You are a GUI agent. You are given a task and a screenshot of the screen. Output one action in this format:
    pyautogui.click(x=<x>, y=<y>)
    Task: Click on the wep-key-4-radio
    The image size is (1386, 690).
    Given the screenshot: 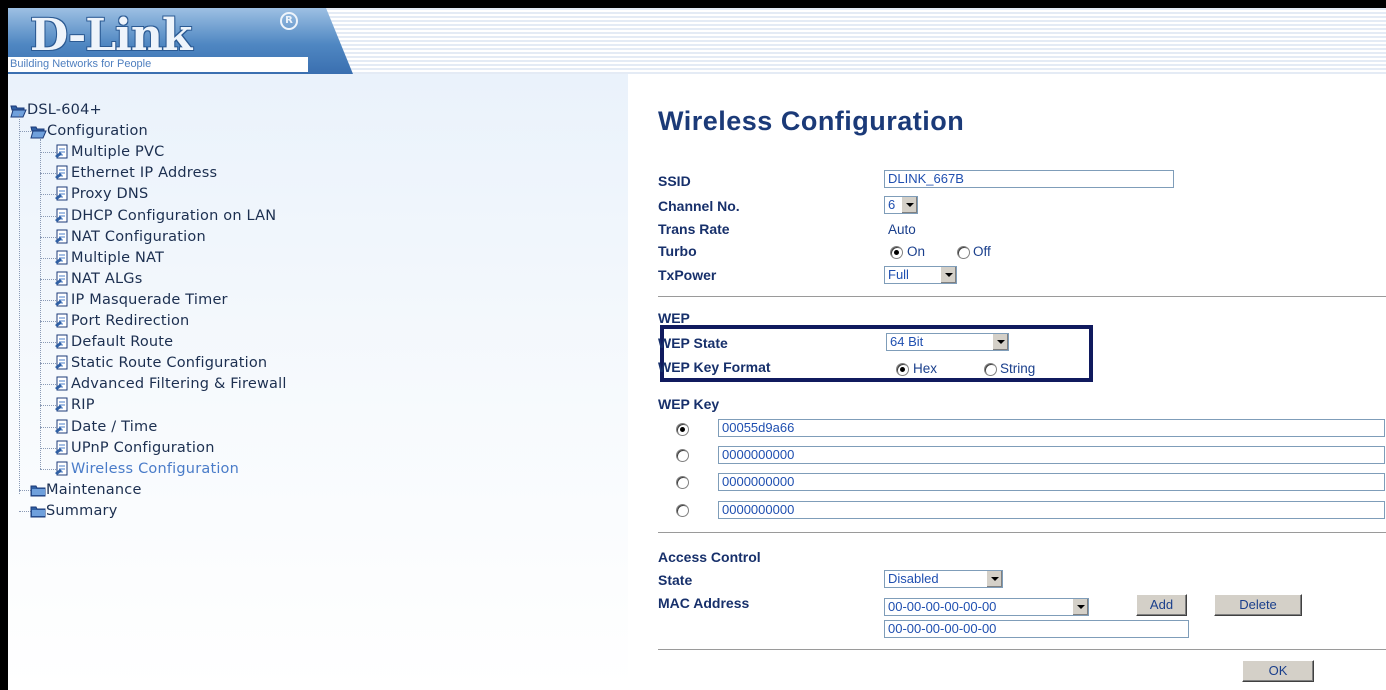 What is the action you would take?
    pyautogui.click(x=682, y=510)
    